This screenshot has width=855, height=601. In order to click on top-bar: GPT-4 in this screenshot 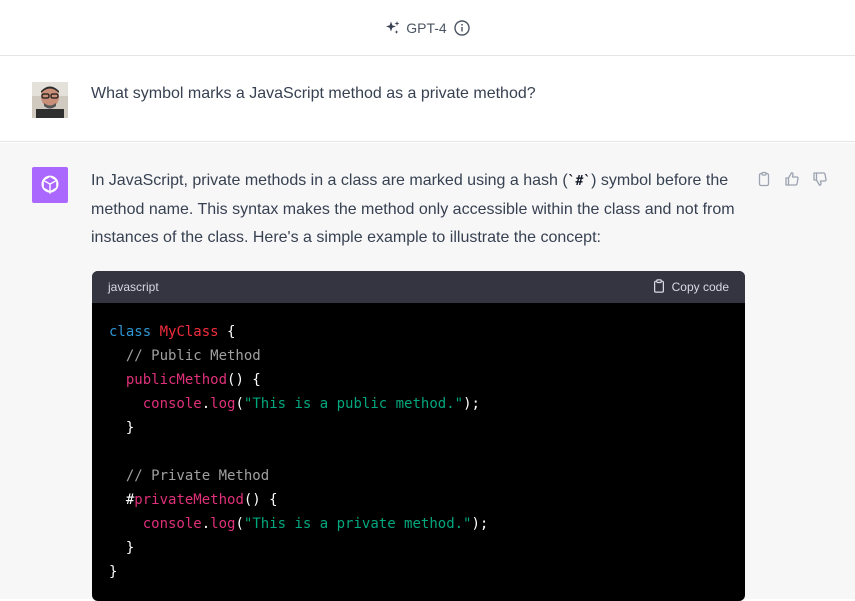, I will do `click(427, 28)`.